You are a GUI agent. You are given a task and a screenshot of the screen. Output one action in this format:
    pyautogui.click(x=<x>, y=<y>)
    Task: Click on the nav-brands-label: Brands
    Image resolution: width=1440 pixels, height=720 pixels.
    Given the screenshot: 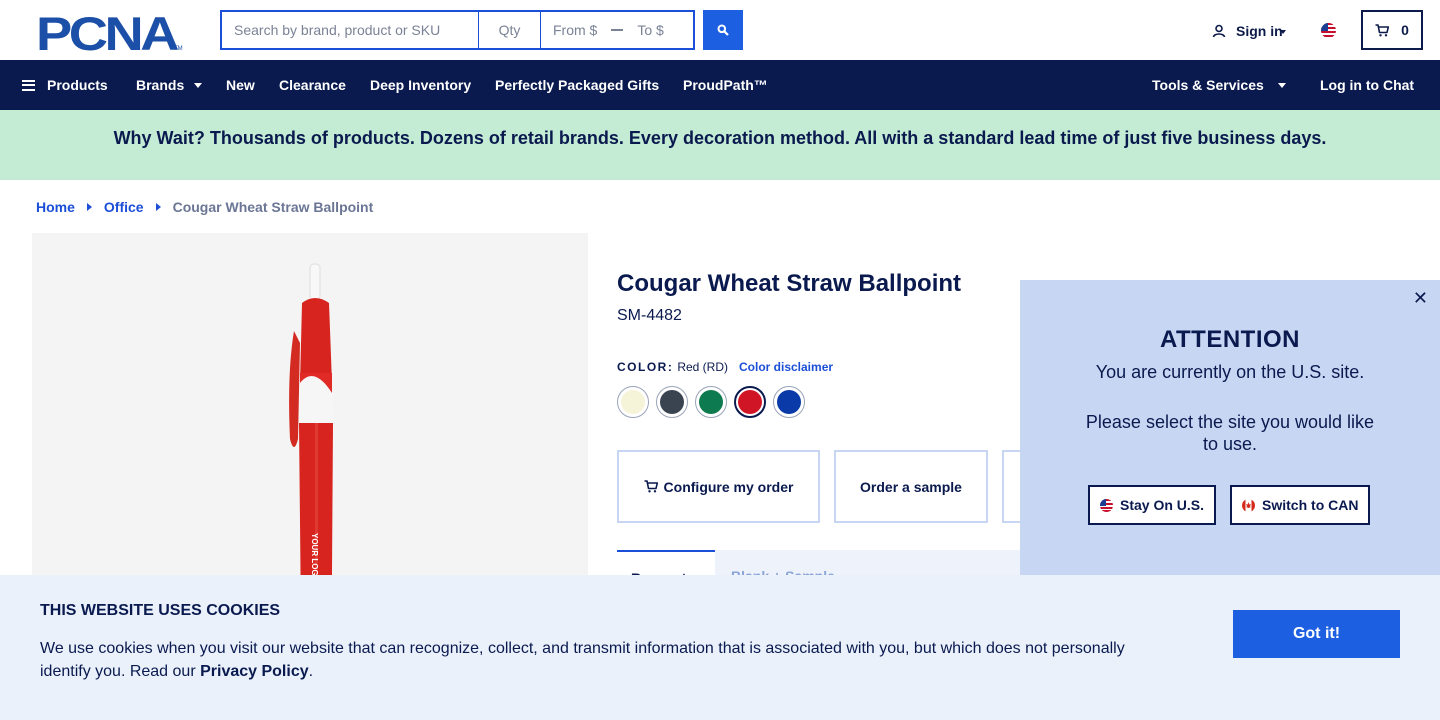 What is the action you would take?
    pyautogui.click(x=160, y=85)
    